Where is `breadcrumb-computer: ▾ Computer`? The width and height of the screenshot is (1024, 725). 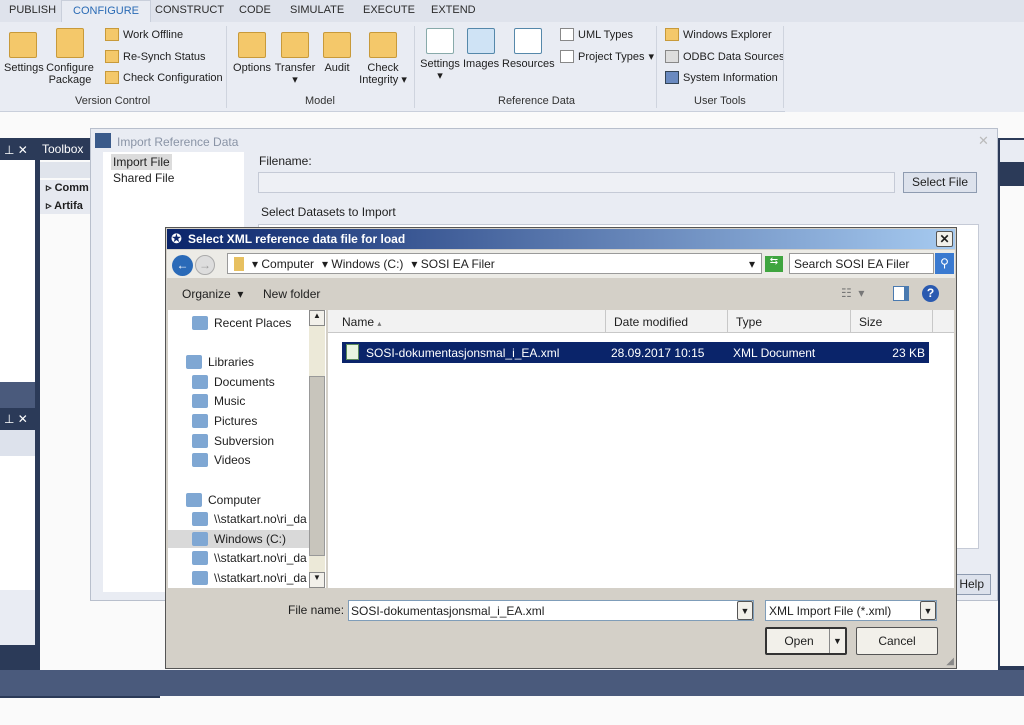
breadcrumb-computer: ▾ Computer is located at coordinates (283, 264).